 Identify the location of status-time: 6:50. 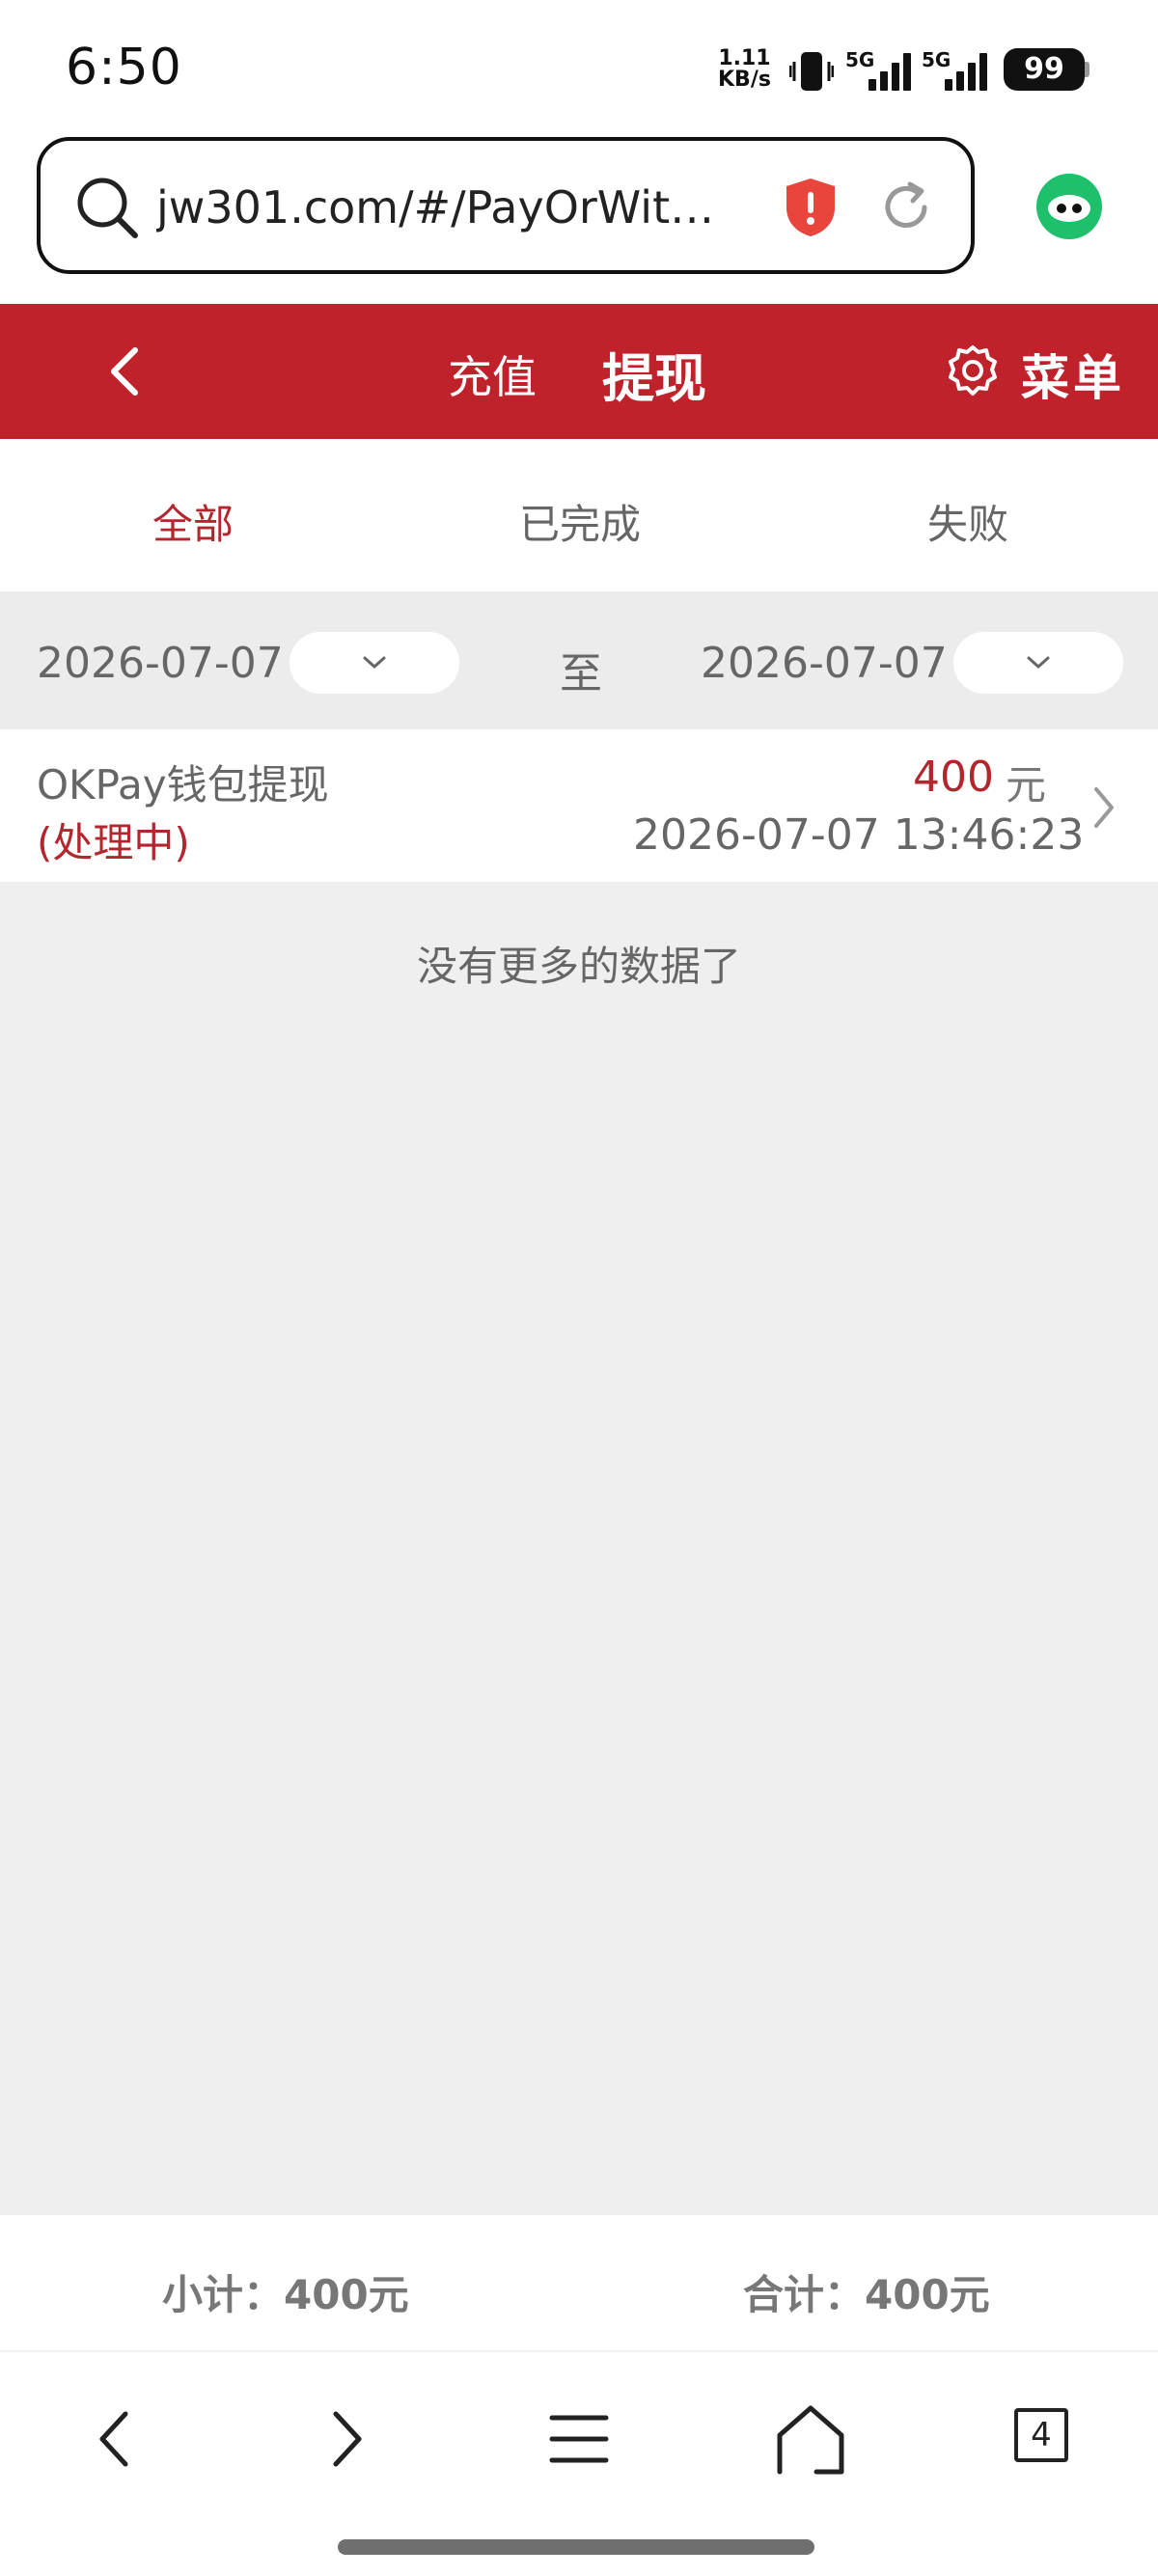
(124, 67).